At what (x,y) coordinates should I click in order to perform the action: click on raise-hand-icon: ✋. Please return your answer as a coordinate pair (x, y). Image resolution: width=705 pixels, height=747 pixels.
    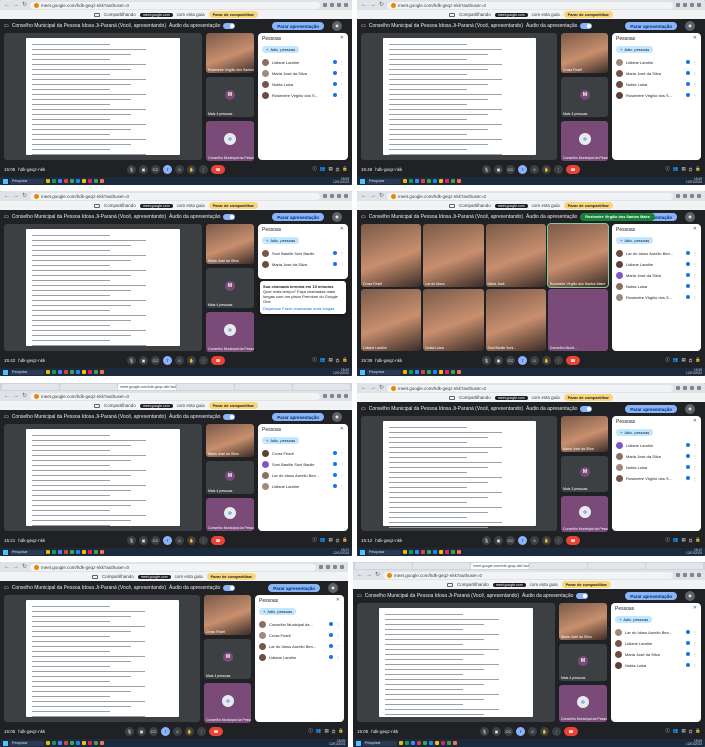
    Looking at the image, I should click on (546, 360).